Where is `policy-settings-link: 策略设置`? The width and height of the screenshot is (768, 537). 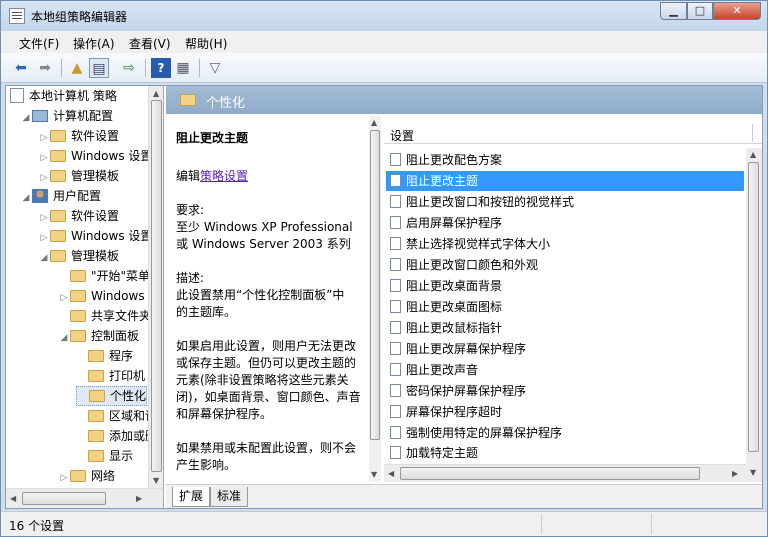
policy-settings-link: 策略设置 is located at coordinates (224, 176).